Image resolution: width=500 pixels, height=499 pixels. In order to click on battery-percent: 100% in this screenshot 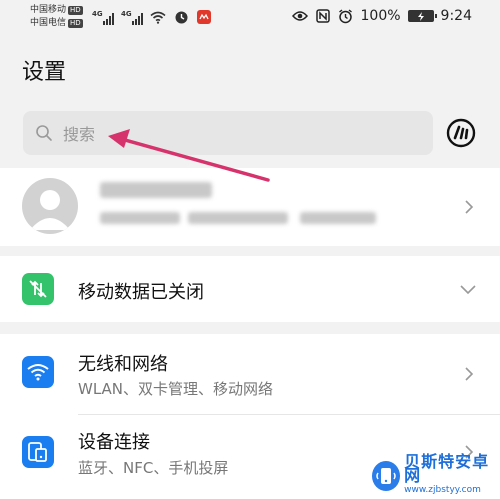, I will do `click(380, 16)`.